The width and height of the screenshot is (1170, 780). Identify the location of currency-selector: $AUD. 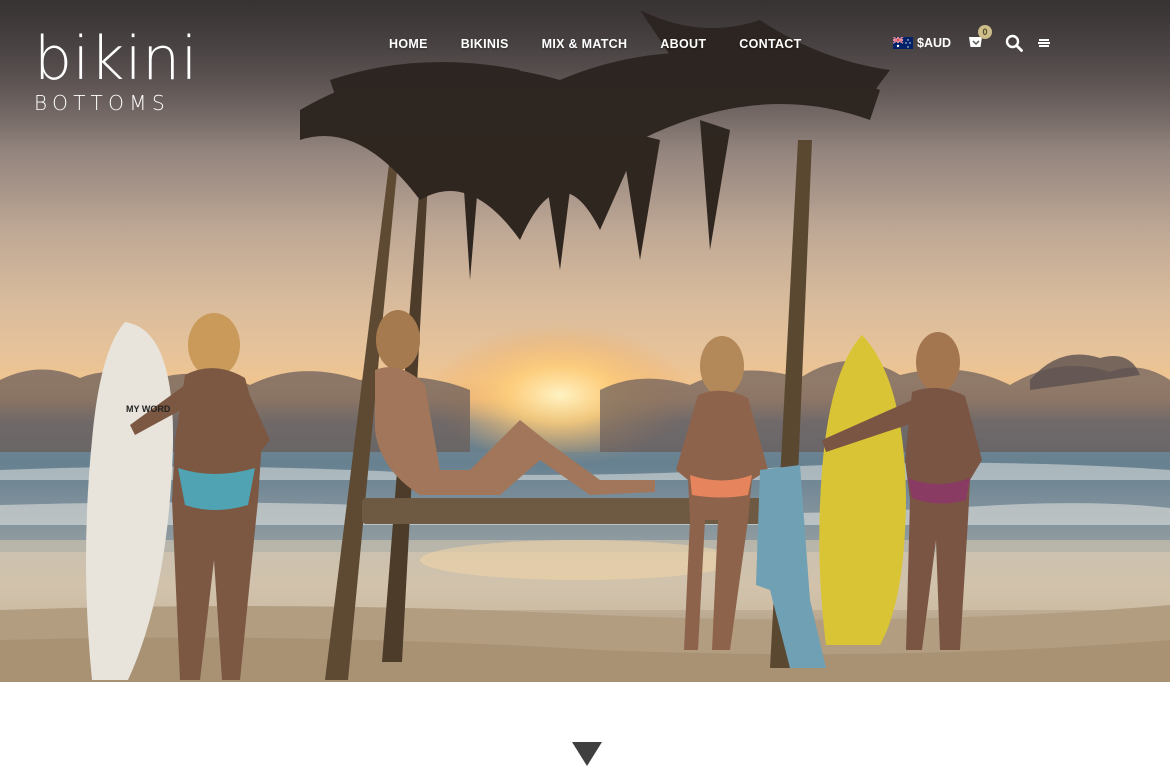
(922, 43).